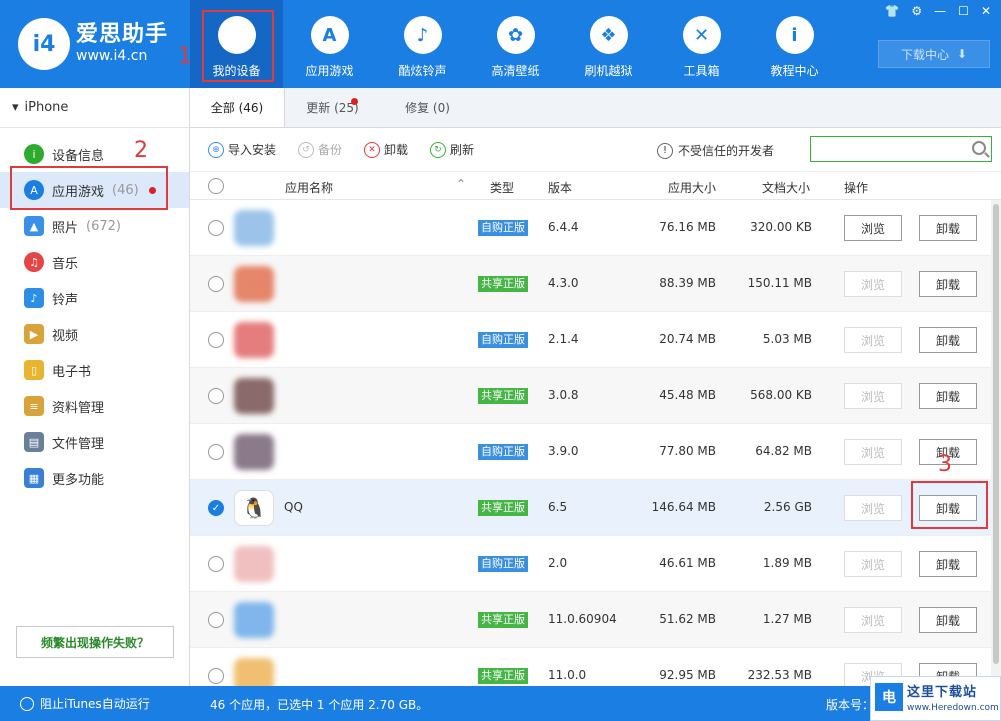  I want to click on sidebar-item-10: ▦ 更多功能, so click(94, 478).